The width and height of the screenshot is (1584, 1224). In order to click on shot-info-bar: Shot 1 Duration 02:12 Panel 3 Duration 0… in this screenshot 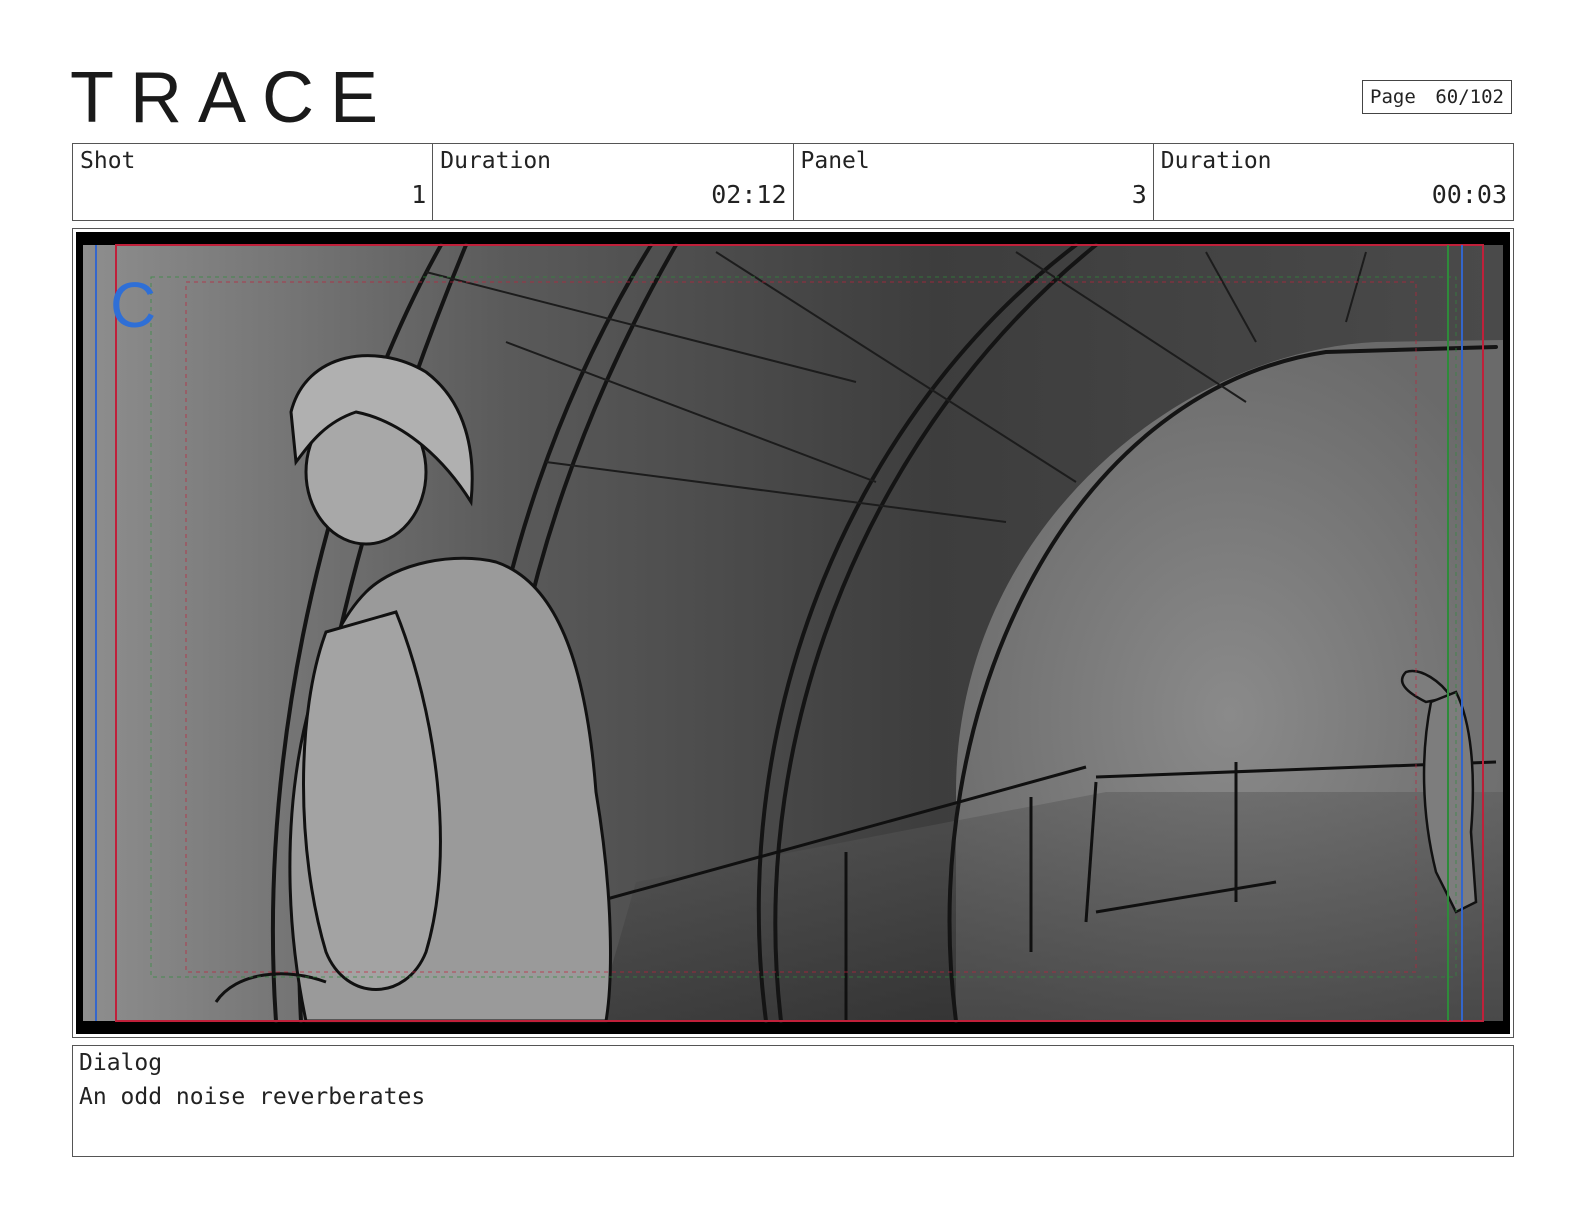, I will do `click(793, 182)`.